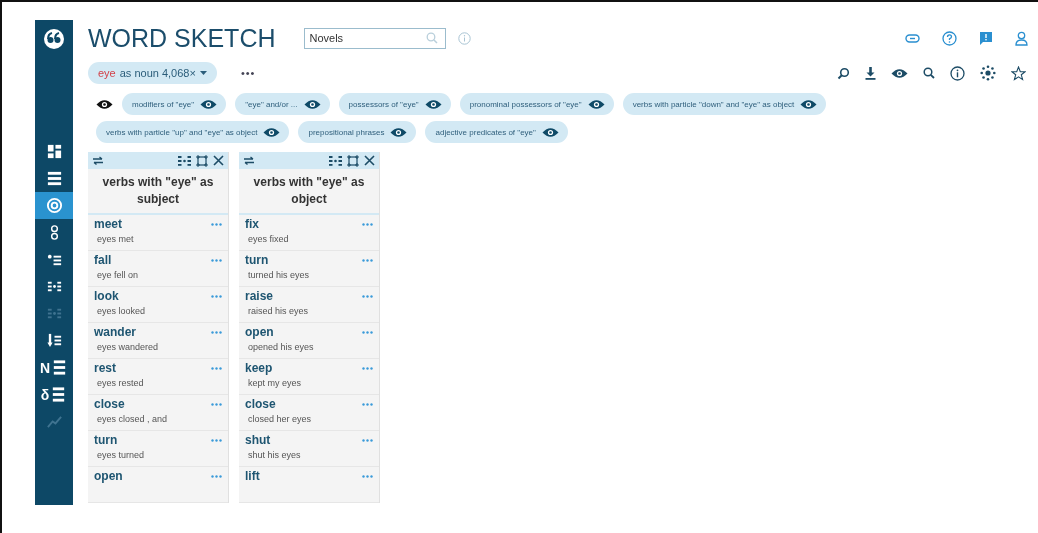 This screenshot has height=533, width=1038. Describe the element at coordinates (174, 104) in the screenshot. I see `relation-chip: modifiers of "eye"` at that location.